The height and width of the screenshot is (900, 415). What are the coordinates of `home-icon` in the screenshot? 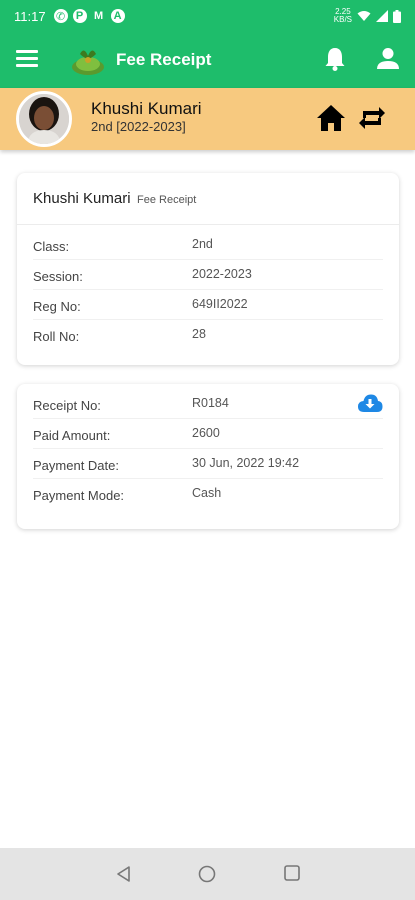 It's located at (331, 118).